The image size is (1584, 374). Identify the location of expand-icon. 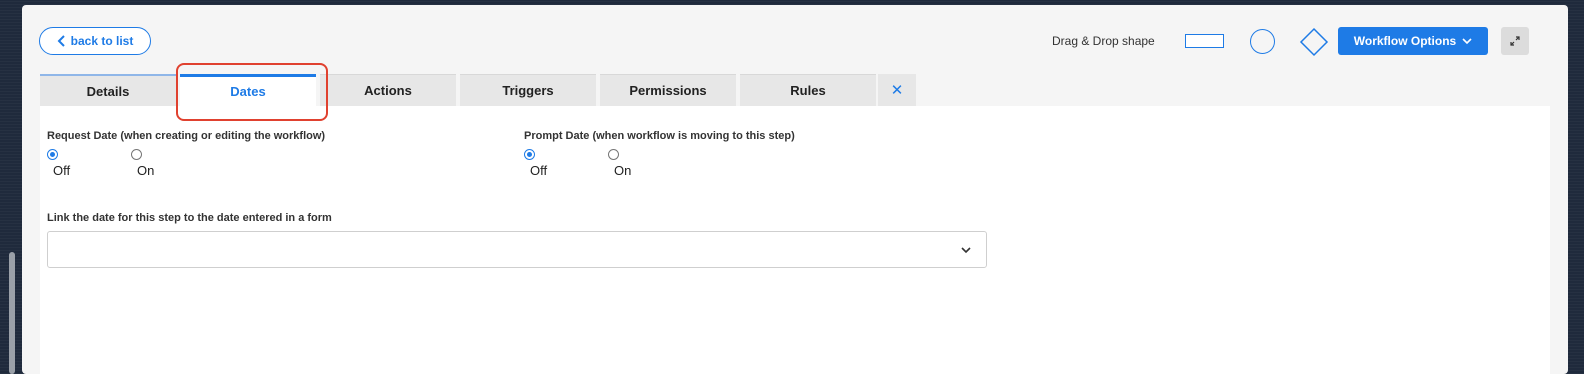
(1515, 41).